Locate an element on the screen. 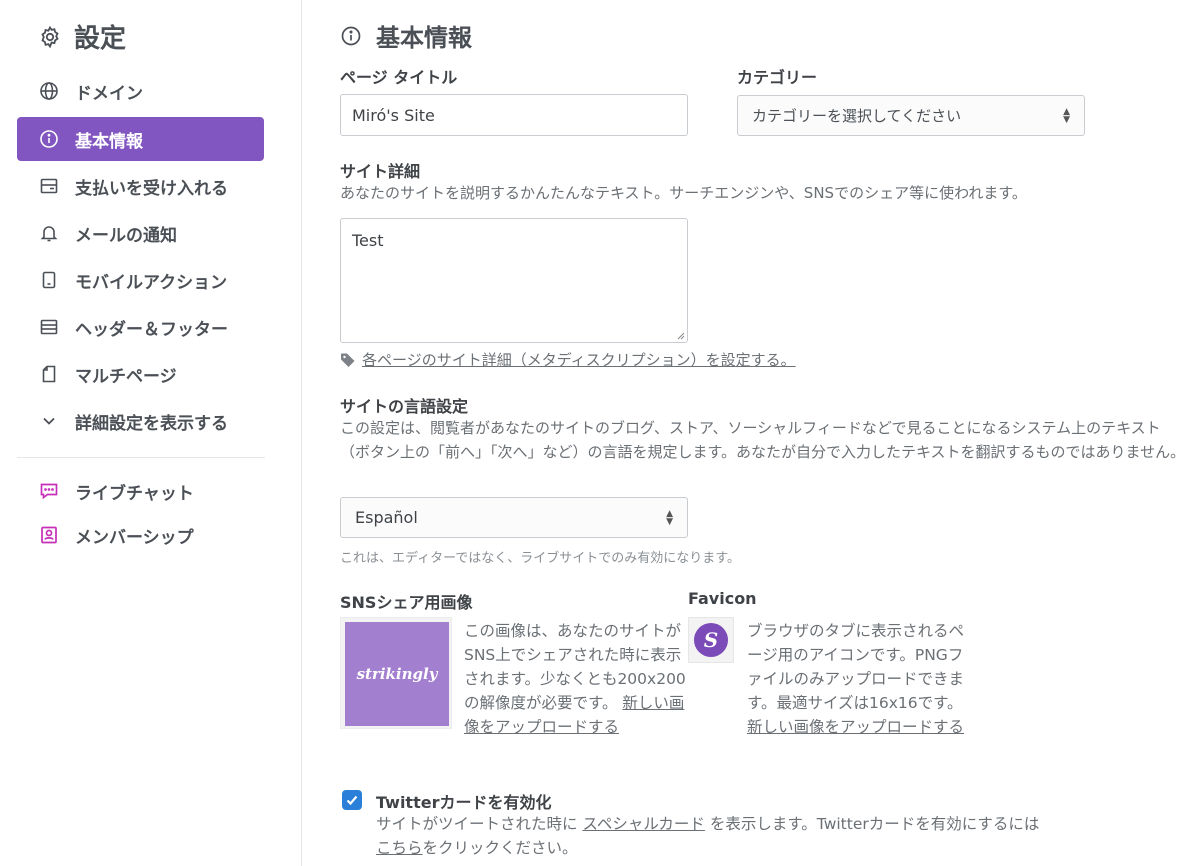 Image resolution: width=1200 pixels, height=866 pixels. page-title-label: ページ タイトル is located at coordinates (399, 77).